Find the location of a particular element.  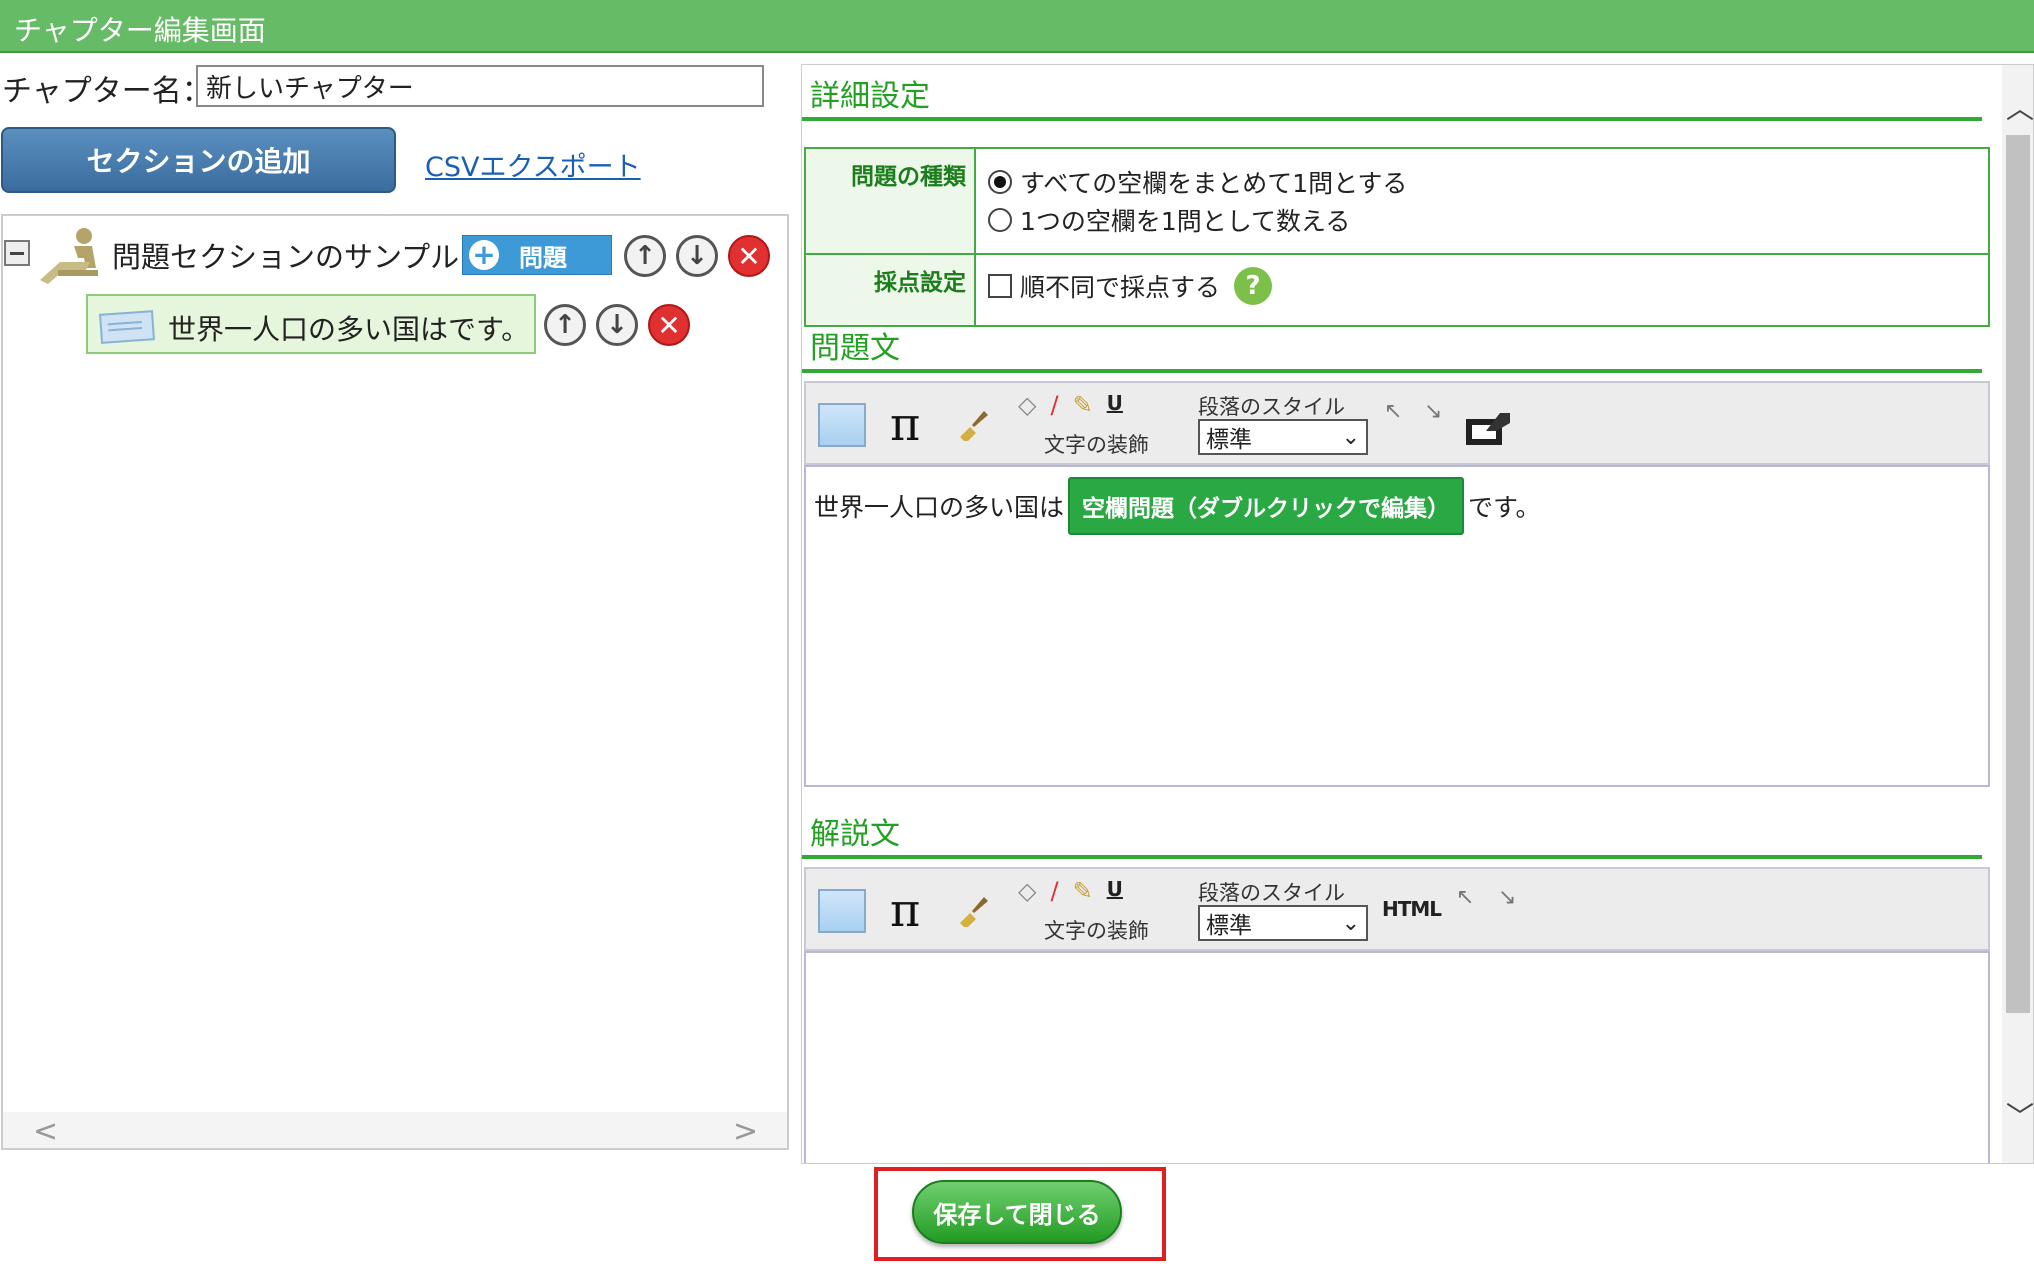

collapse-toggle-icon is located at coordinates (17, 253).